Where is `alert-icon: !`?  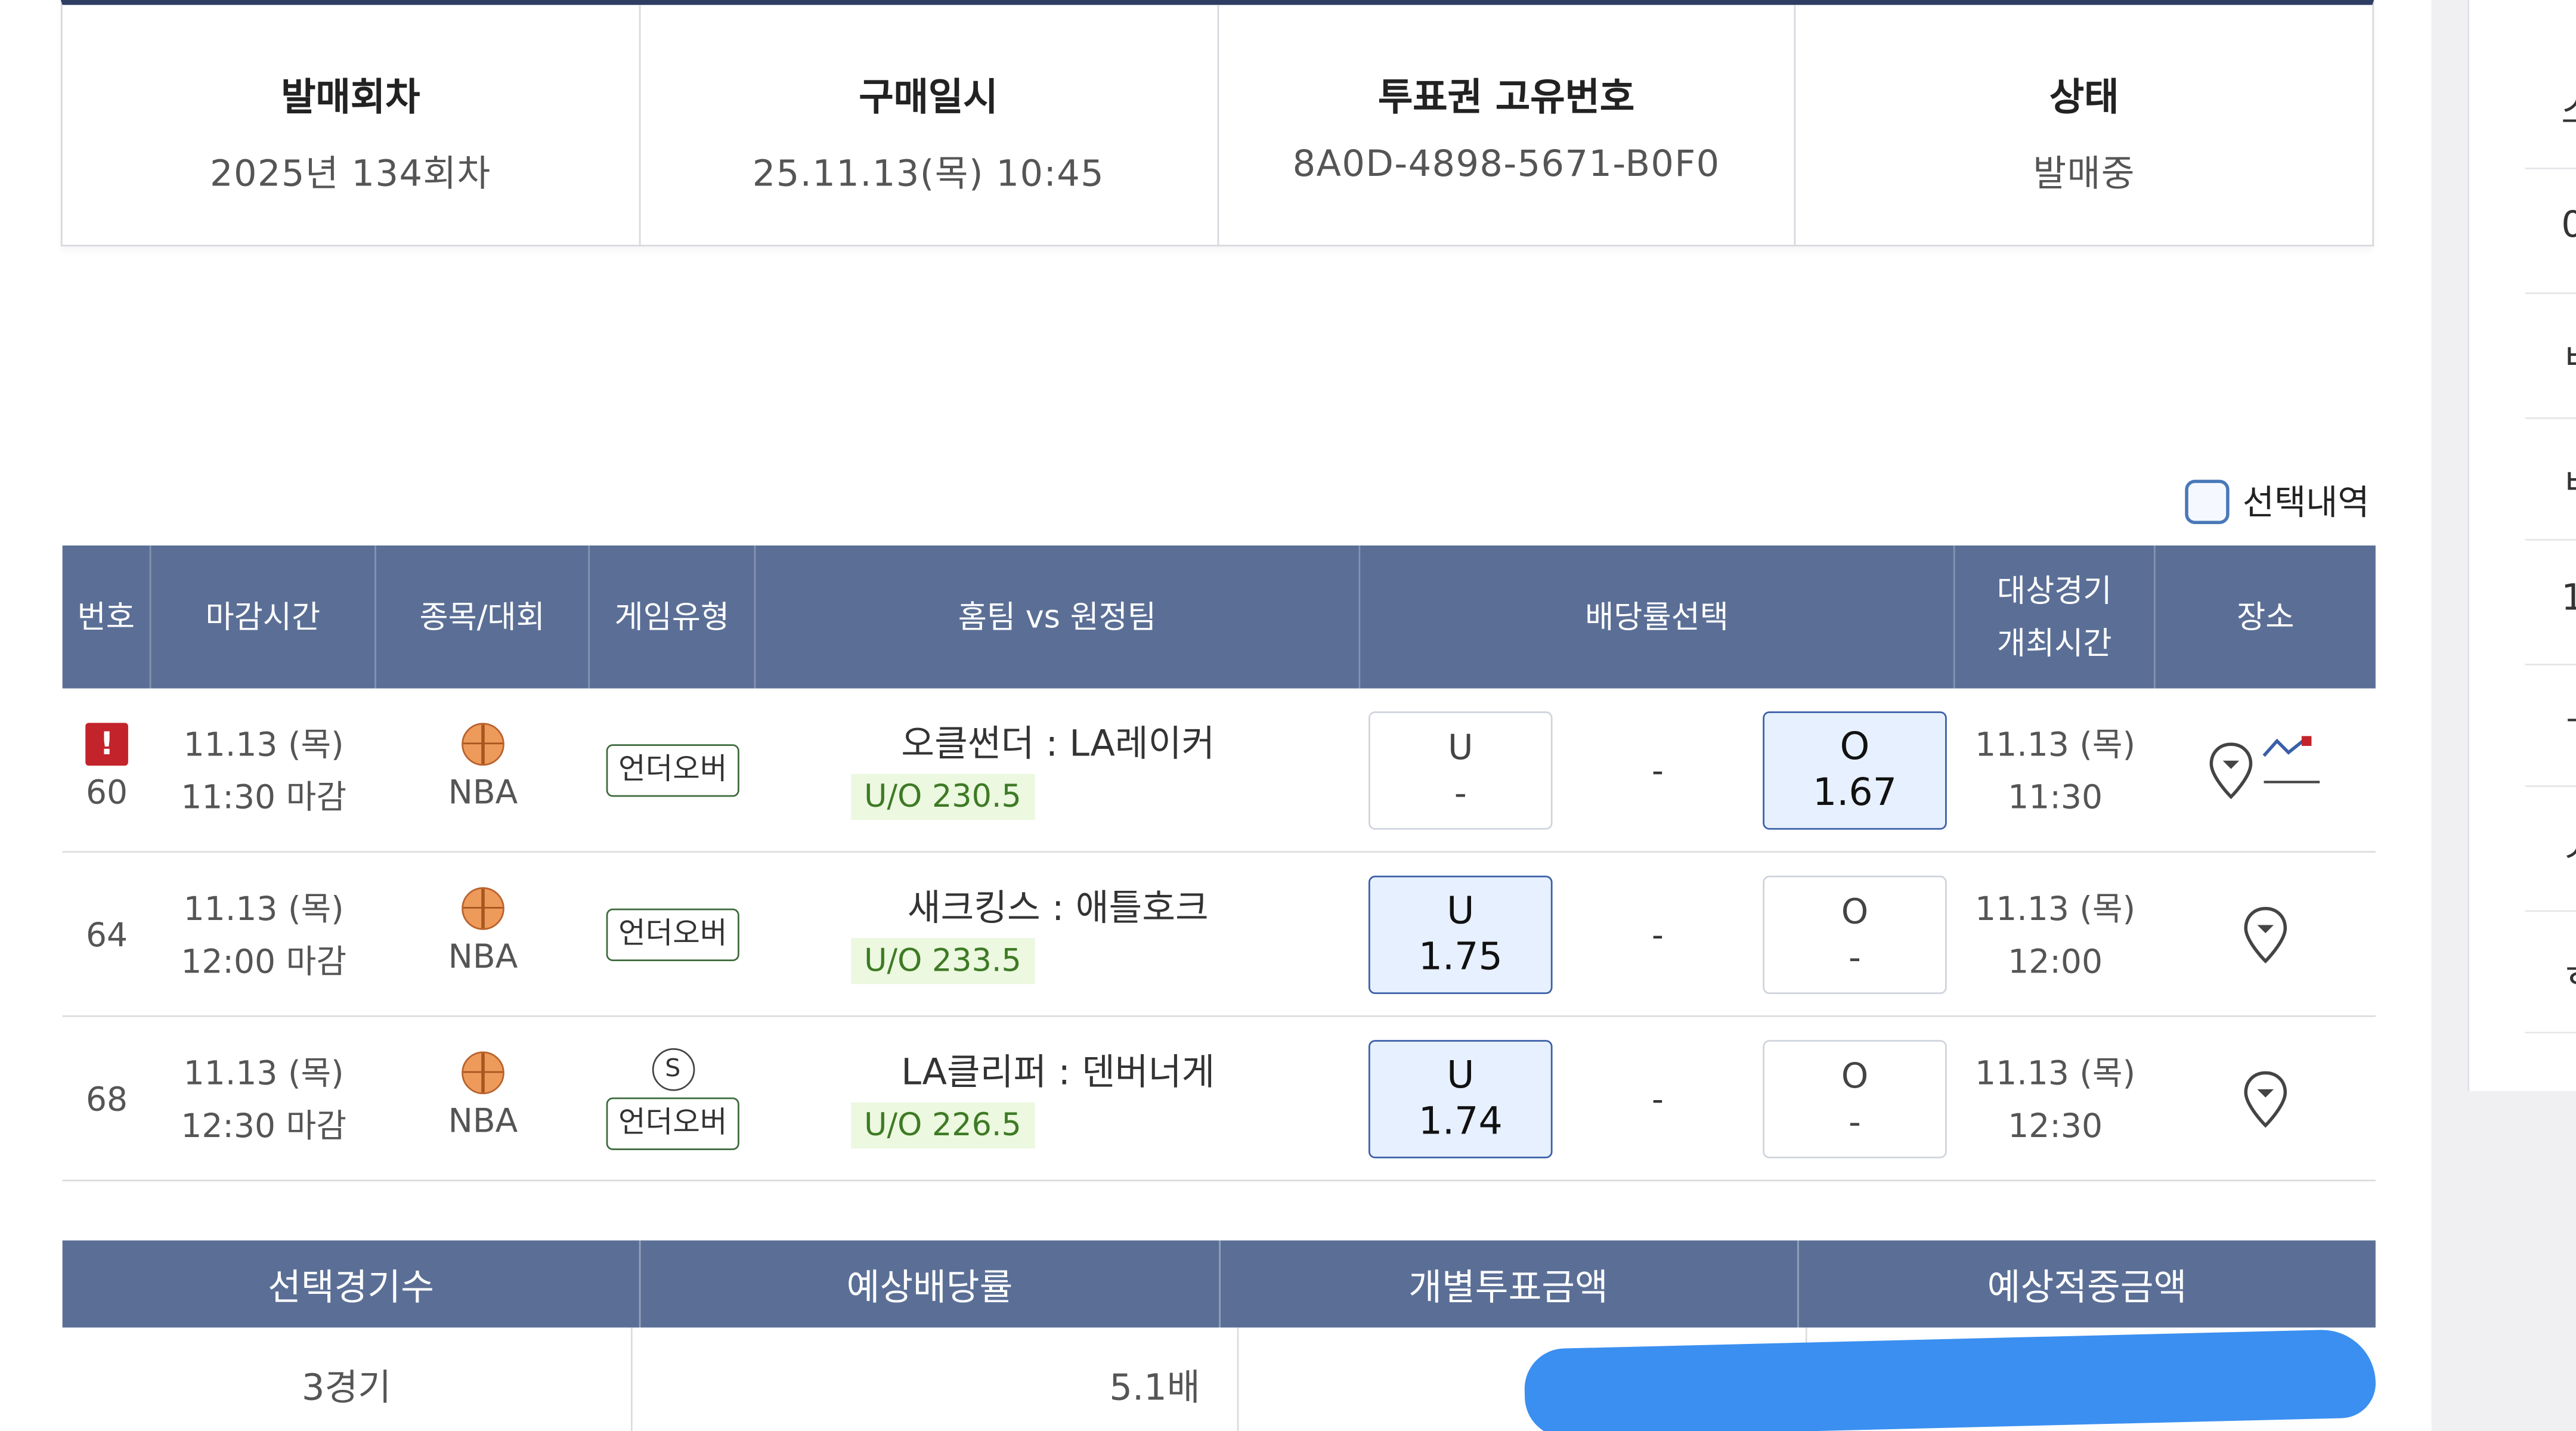
alert-icon: ! is located at coordinates (107, 743).